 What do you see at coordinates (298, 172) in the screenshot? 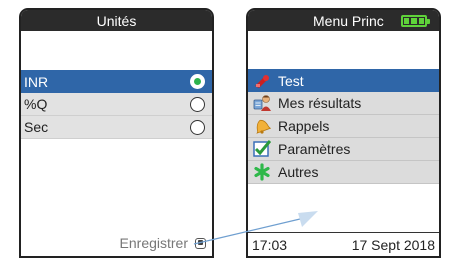
I see `menu-item-label: Autres` at bounding box center [298, 172].